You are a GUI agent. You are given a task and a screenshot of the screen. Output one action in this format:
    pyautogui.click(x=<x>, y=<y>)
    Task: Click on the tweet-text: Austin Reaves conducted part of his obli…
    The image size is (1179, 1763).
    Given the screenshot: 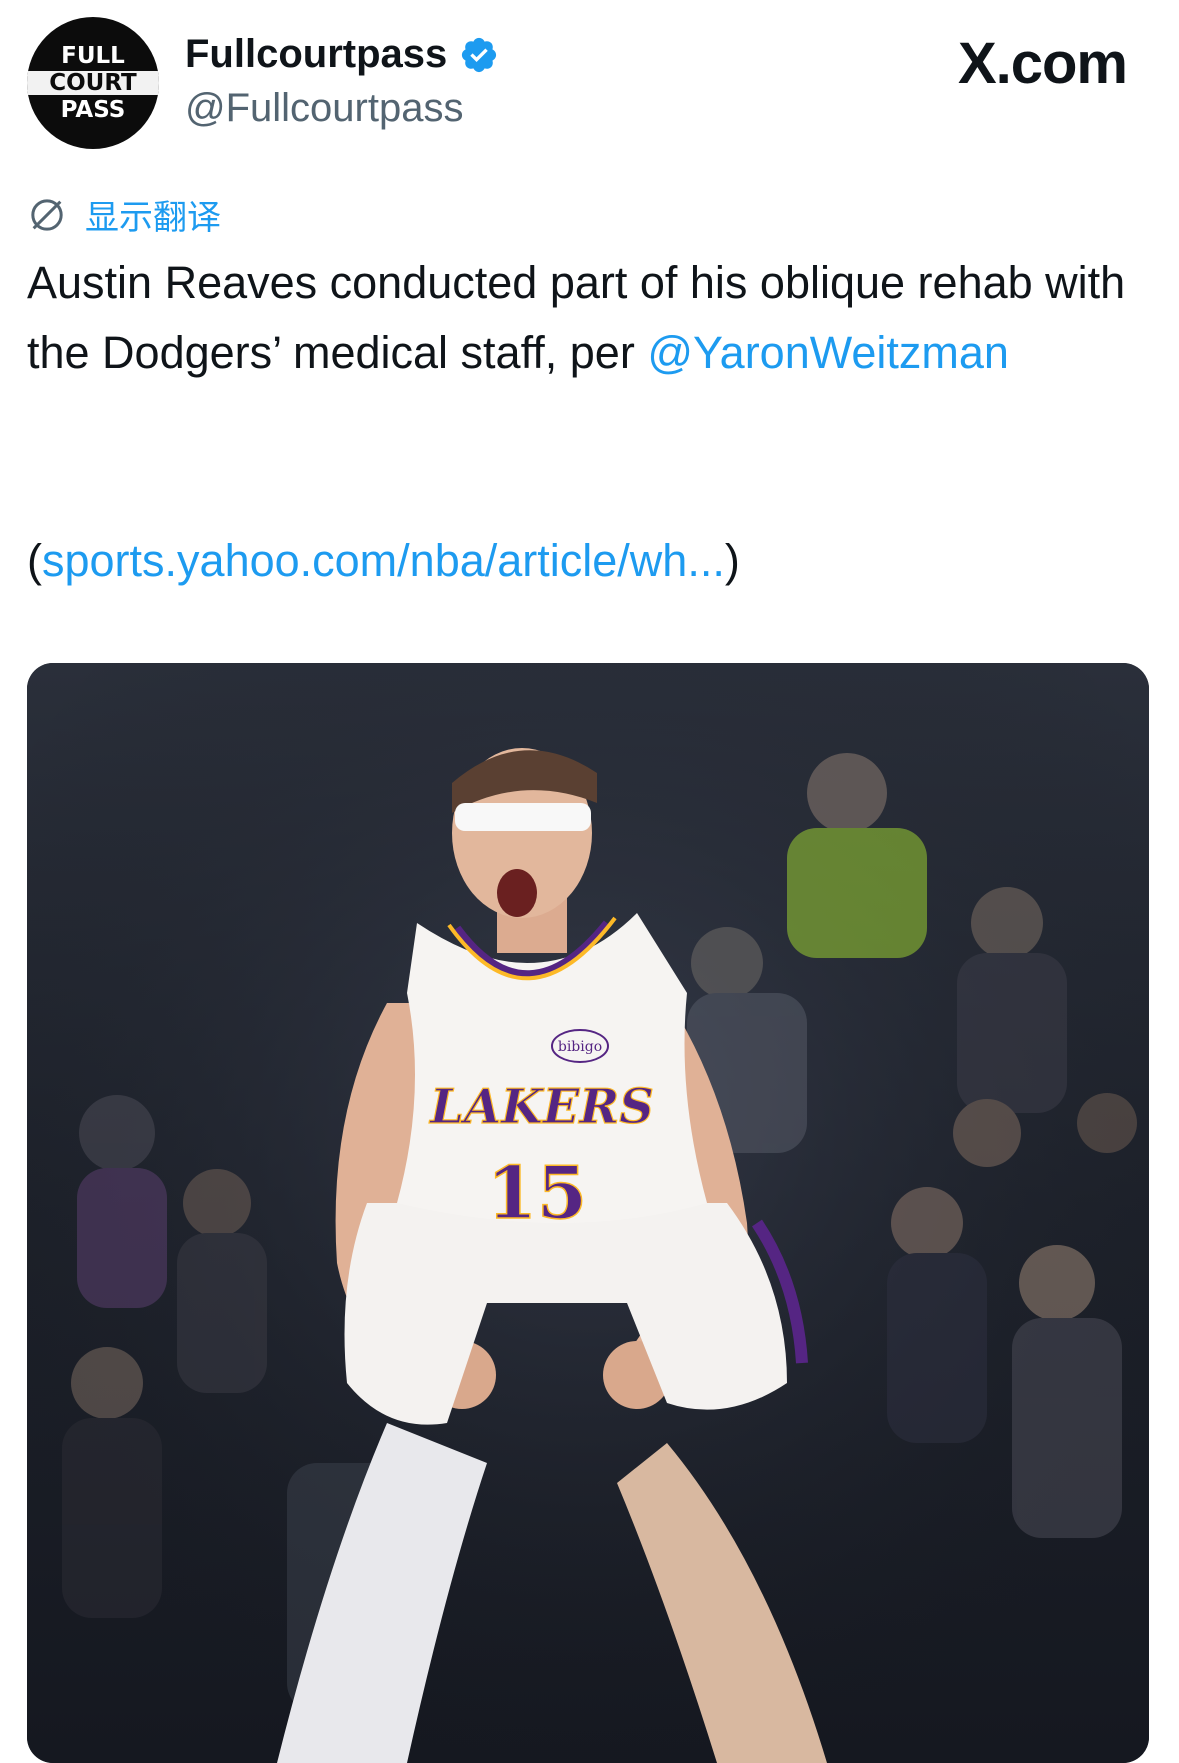 What is the action you would take?
    pyautogui.click(x=577, y=318)
    